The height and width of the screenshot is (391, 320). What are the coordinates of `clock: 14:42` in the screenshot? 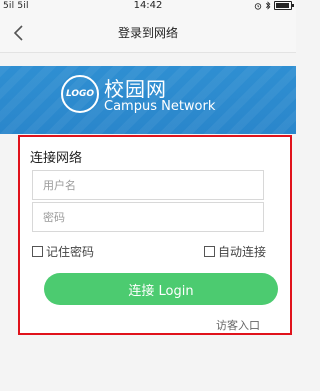 It's located at (148, 5).